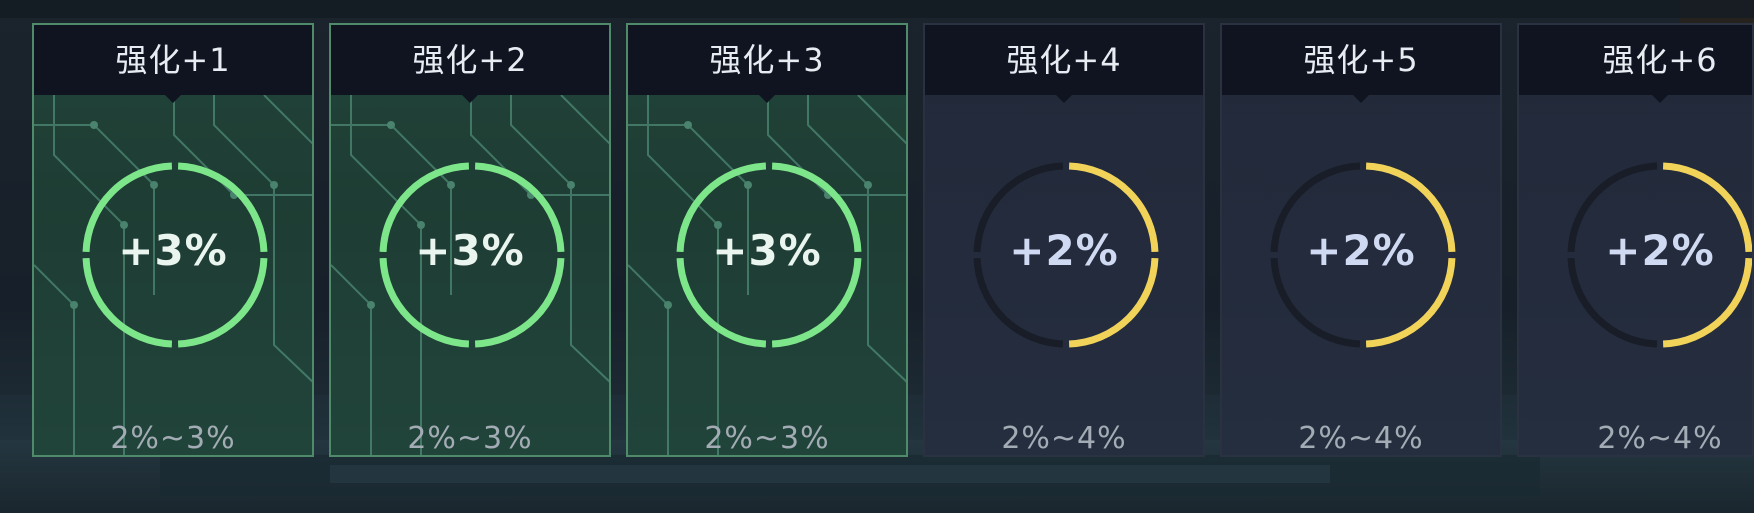 This screenshot has height=513, width=1754. I want to click on level-title: 强化+4, so click(1064, 64).